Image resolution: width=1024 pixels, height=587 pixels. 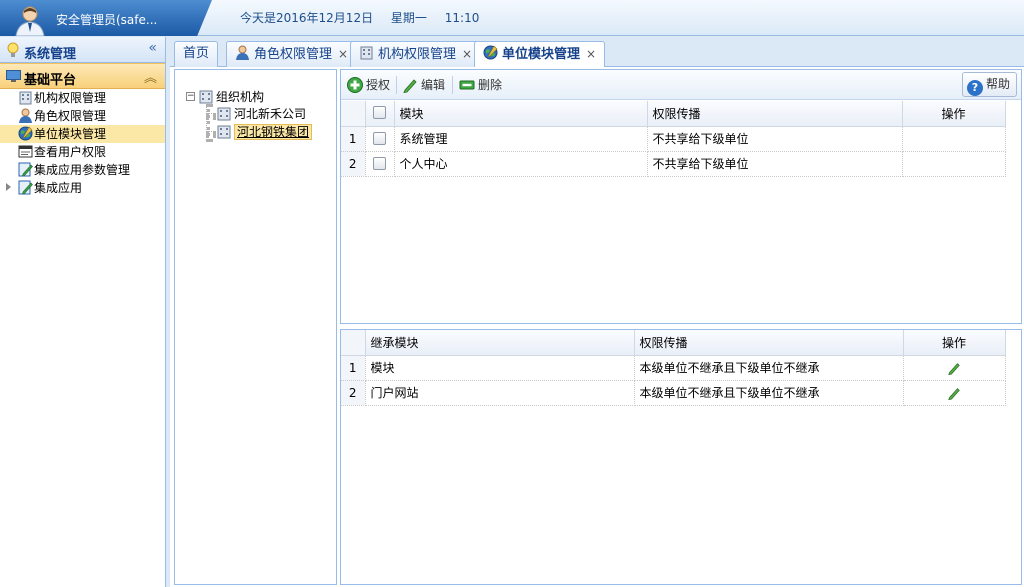 I want to click on platform-accordion-header: 基础平台 ︽, so click(x=82, y=76).